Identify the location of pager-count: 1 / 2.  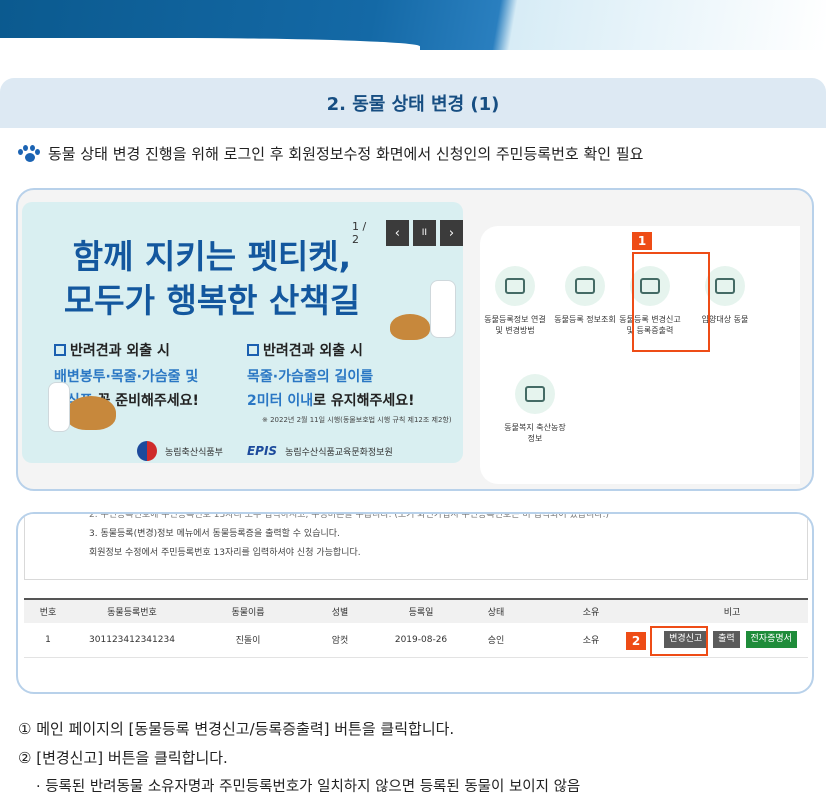
(359, 233).